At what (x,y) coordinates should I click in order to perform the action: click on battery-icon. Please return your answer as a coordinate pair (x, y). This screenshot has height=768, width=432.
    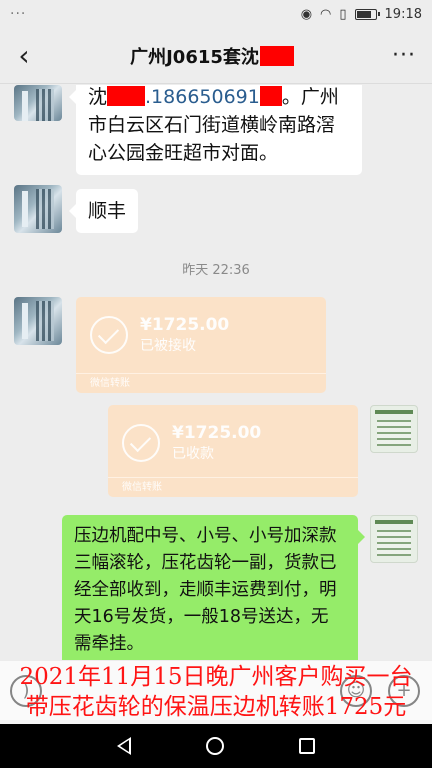
    Looking at the image, I should click on (367, 14).